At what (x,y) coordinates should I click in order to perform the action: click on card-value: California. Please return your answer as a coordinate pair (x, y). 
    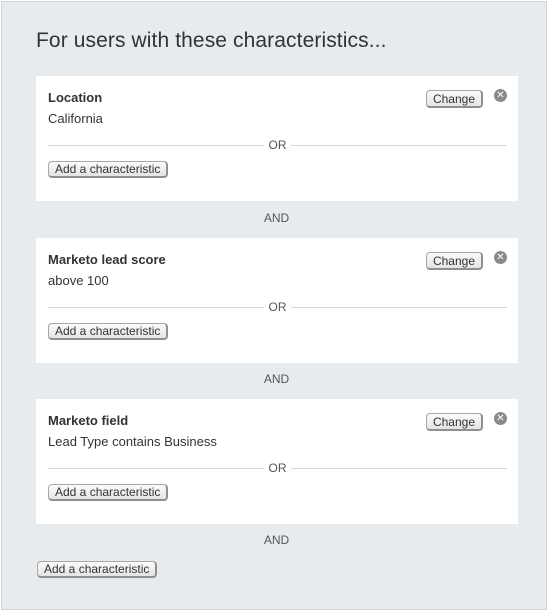
    Looking at the image, I should click on (75, 118).